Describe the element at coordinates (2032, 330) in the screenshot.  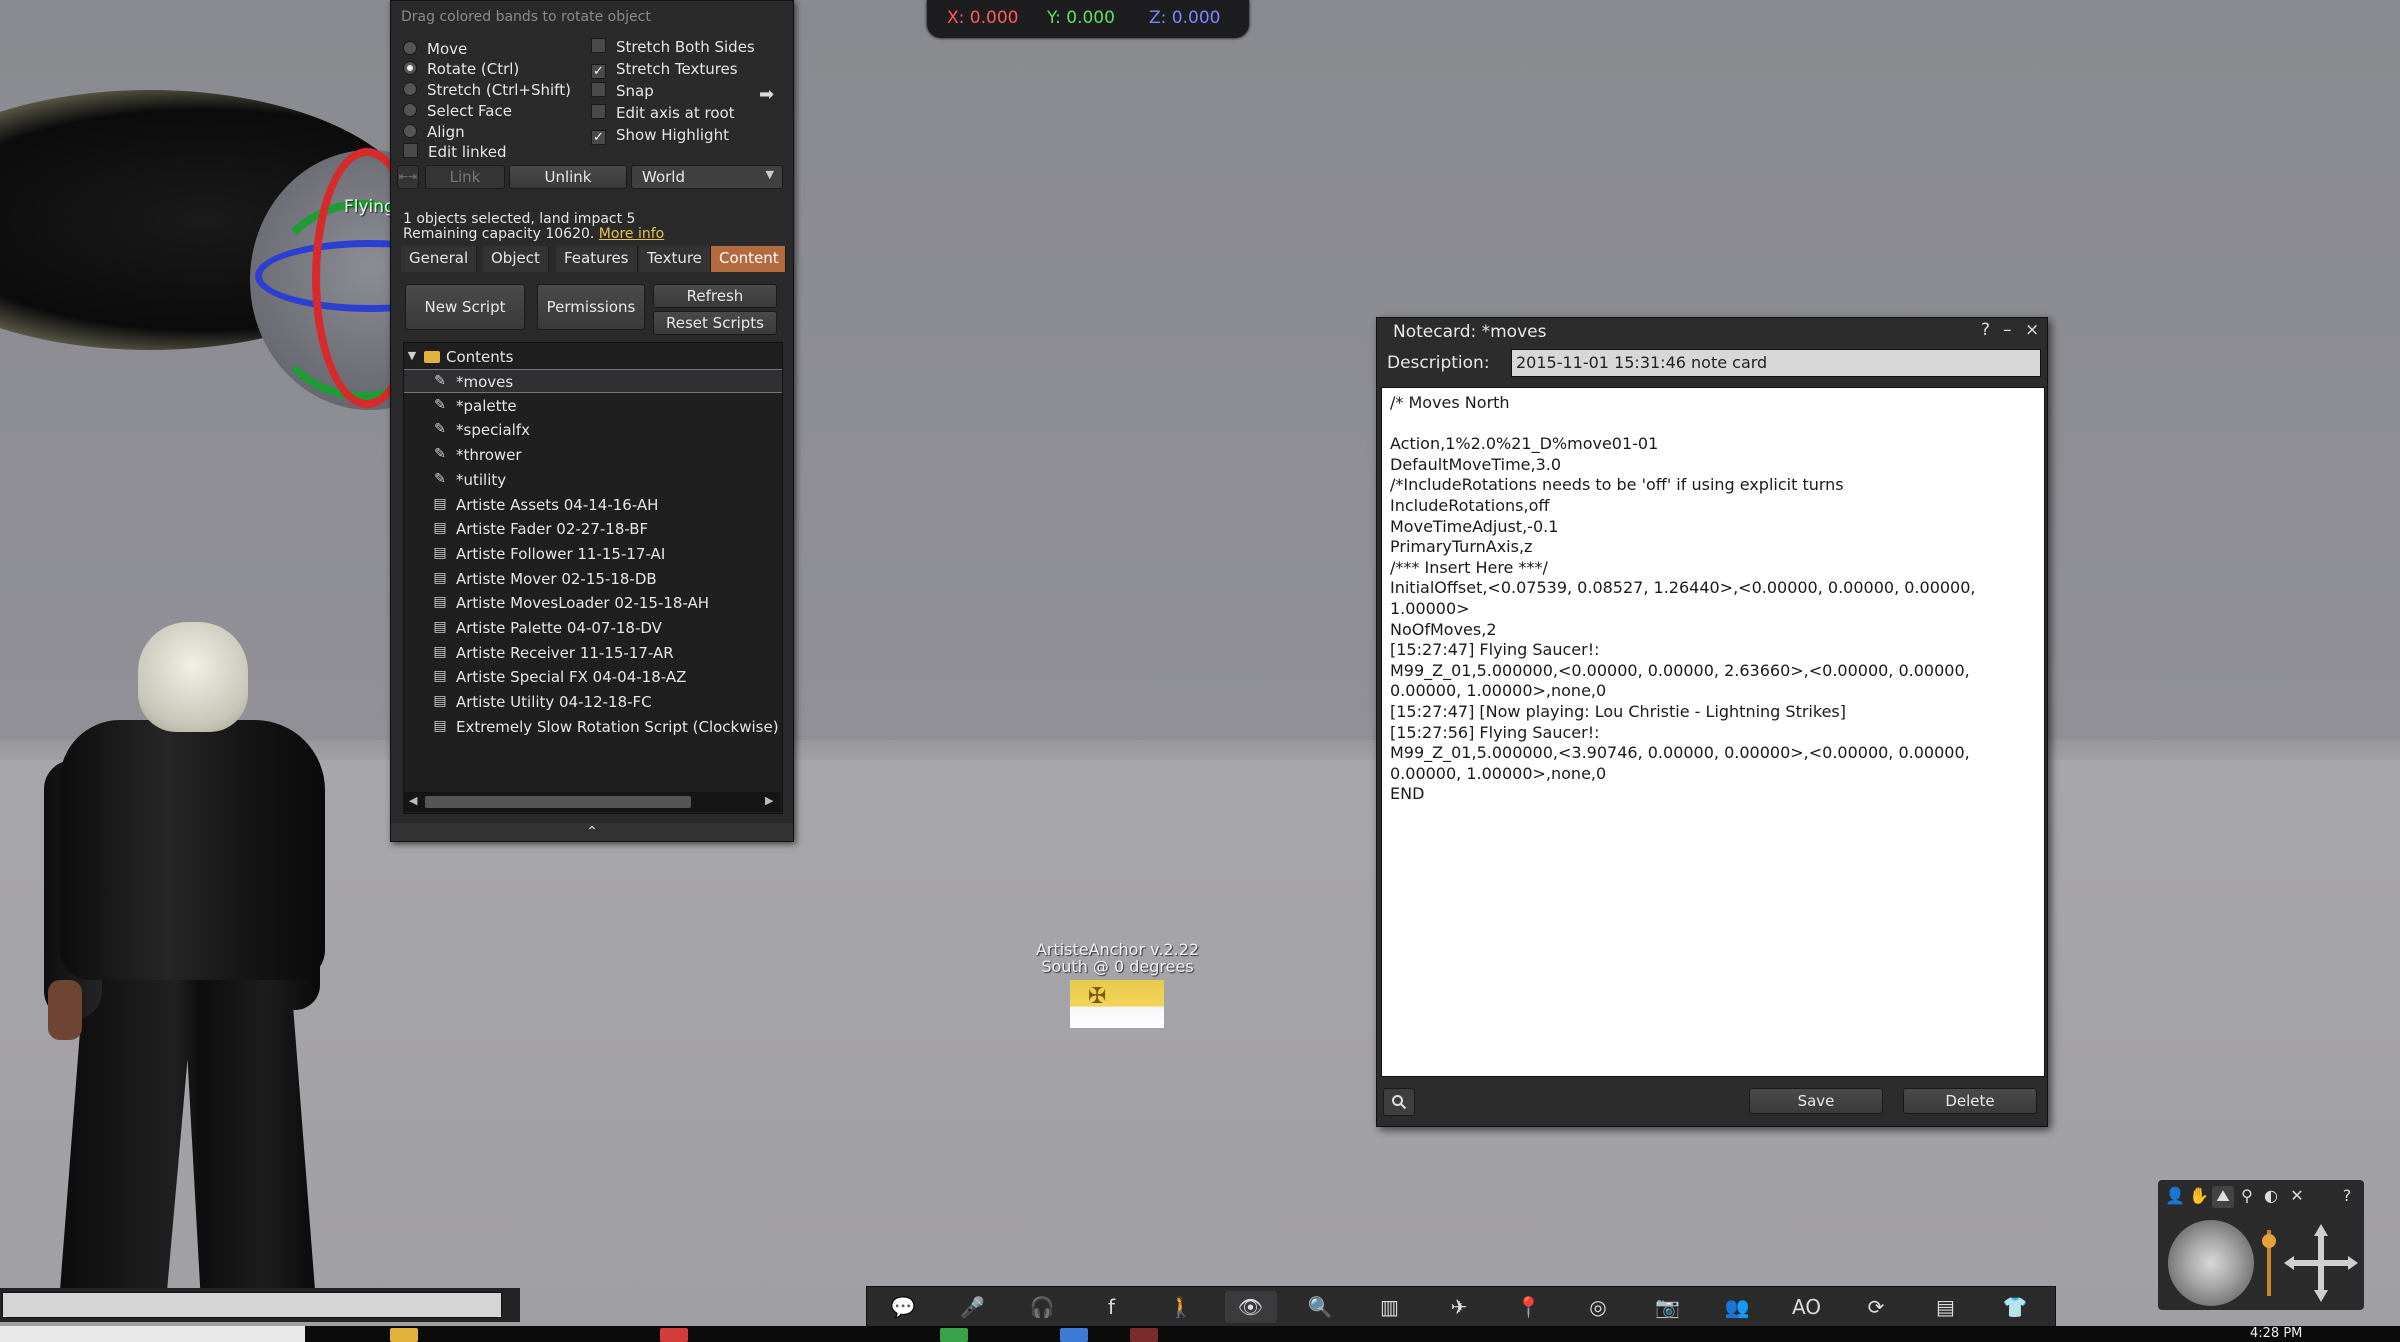
I see `close-icon: ×` at that location.